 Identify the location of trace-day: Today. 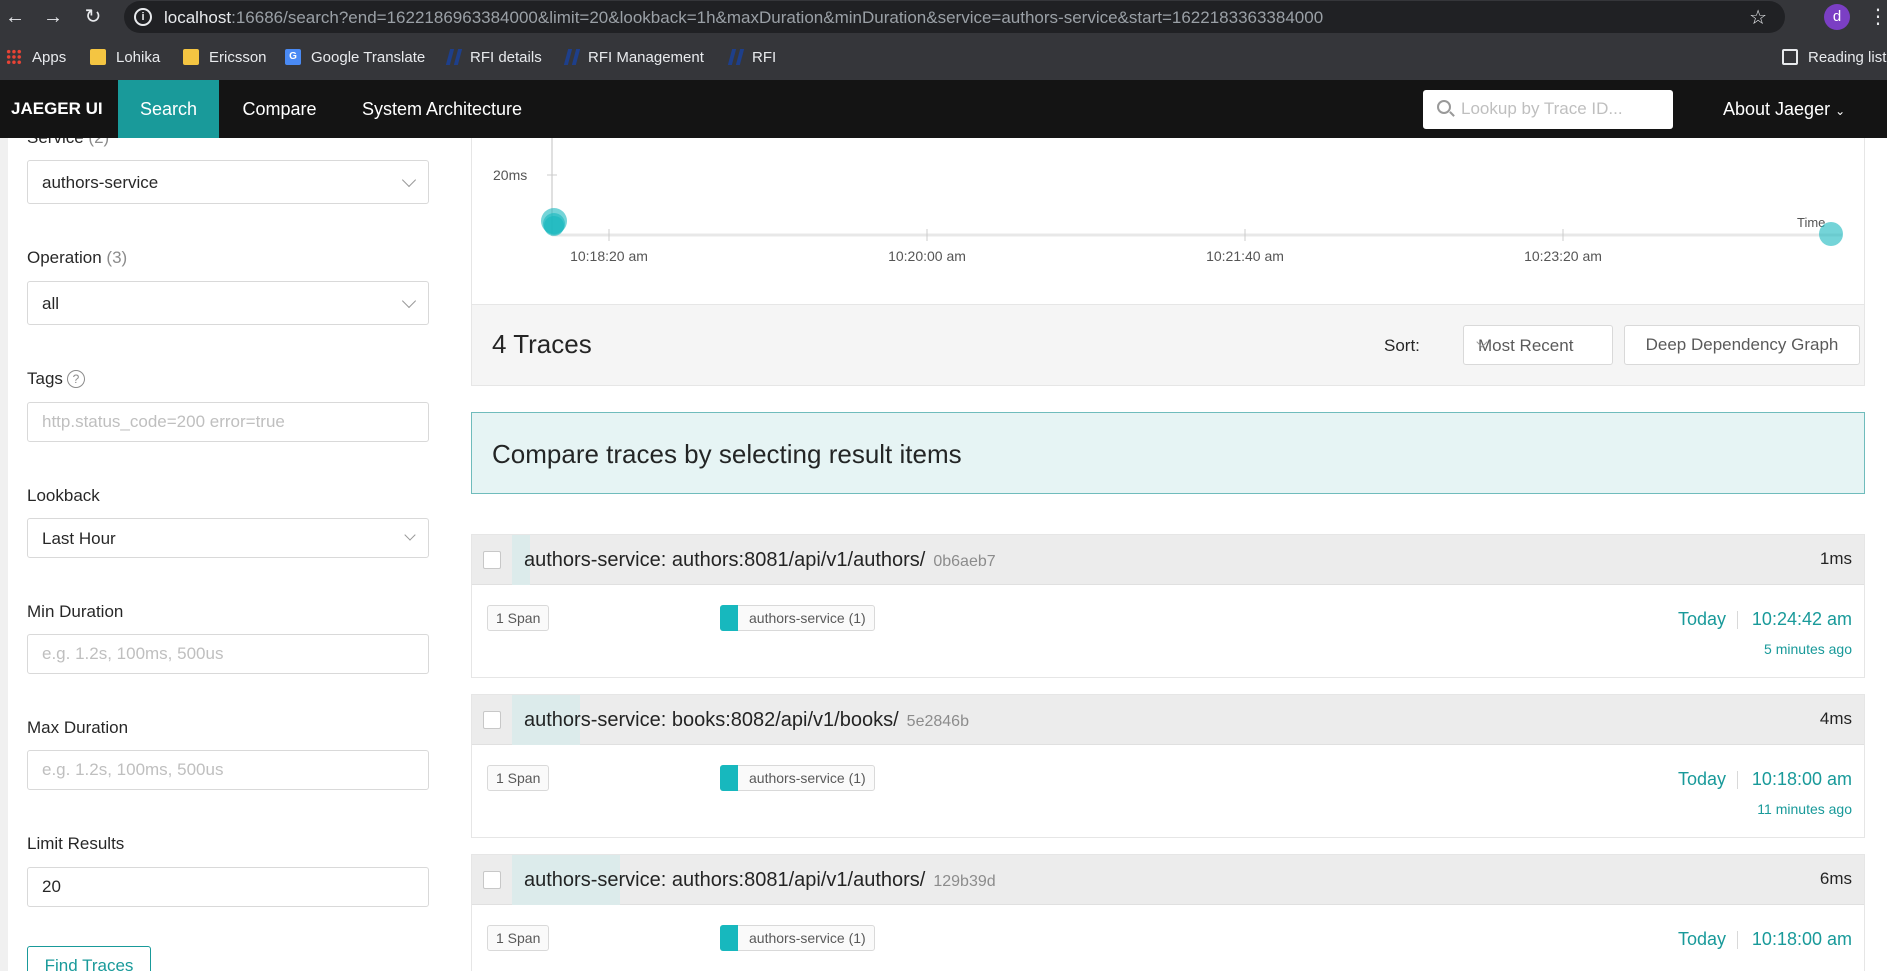
(1701, 939).